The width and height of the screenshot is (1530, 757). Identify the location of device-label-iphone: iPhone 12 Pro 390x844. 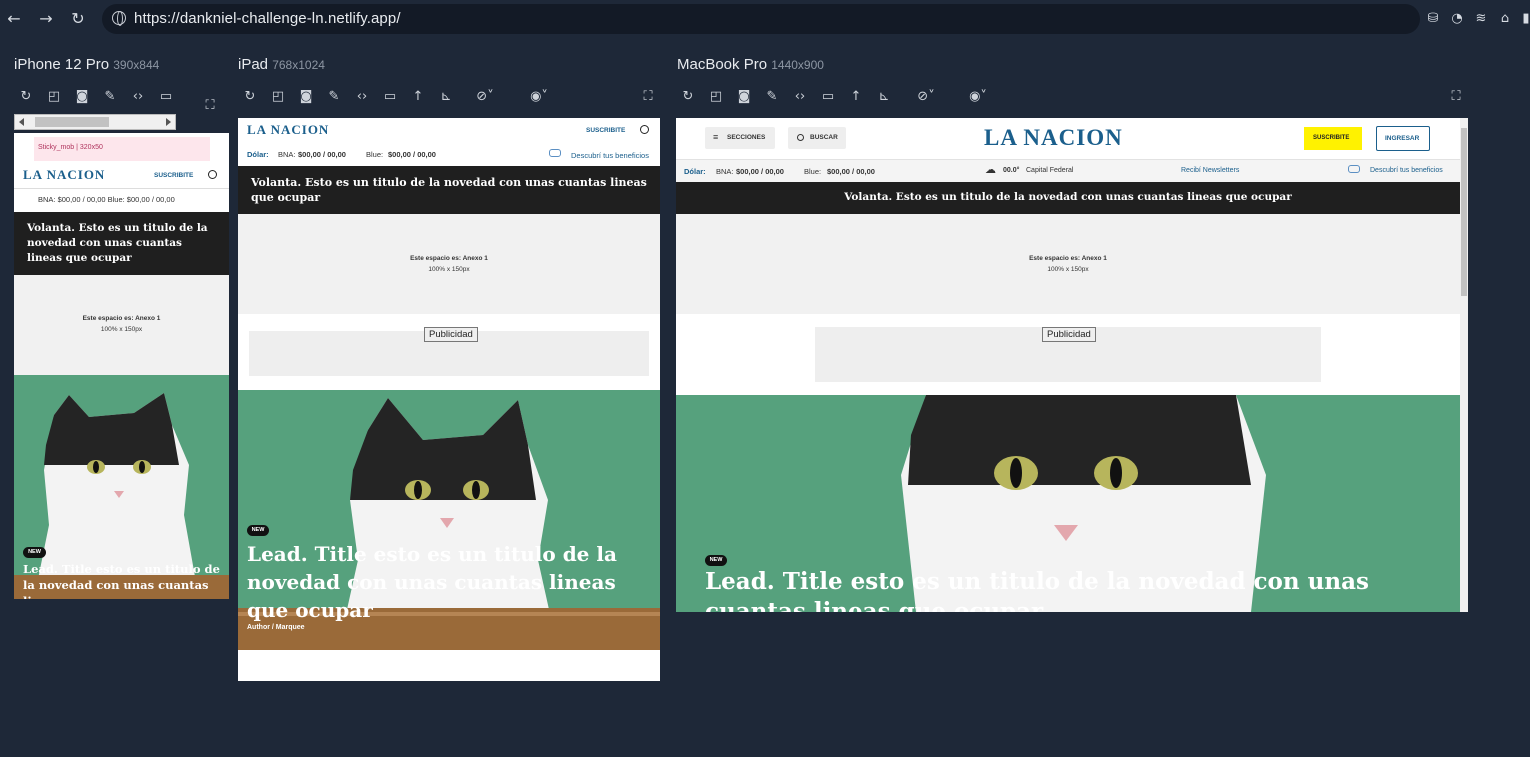
(86, 64).